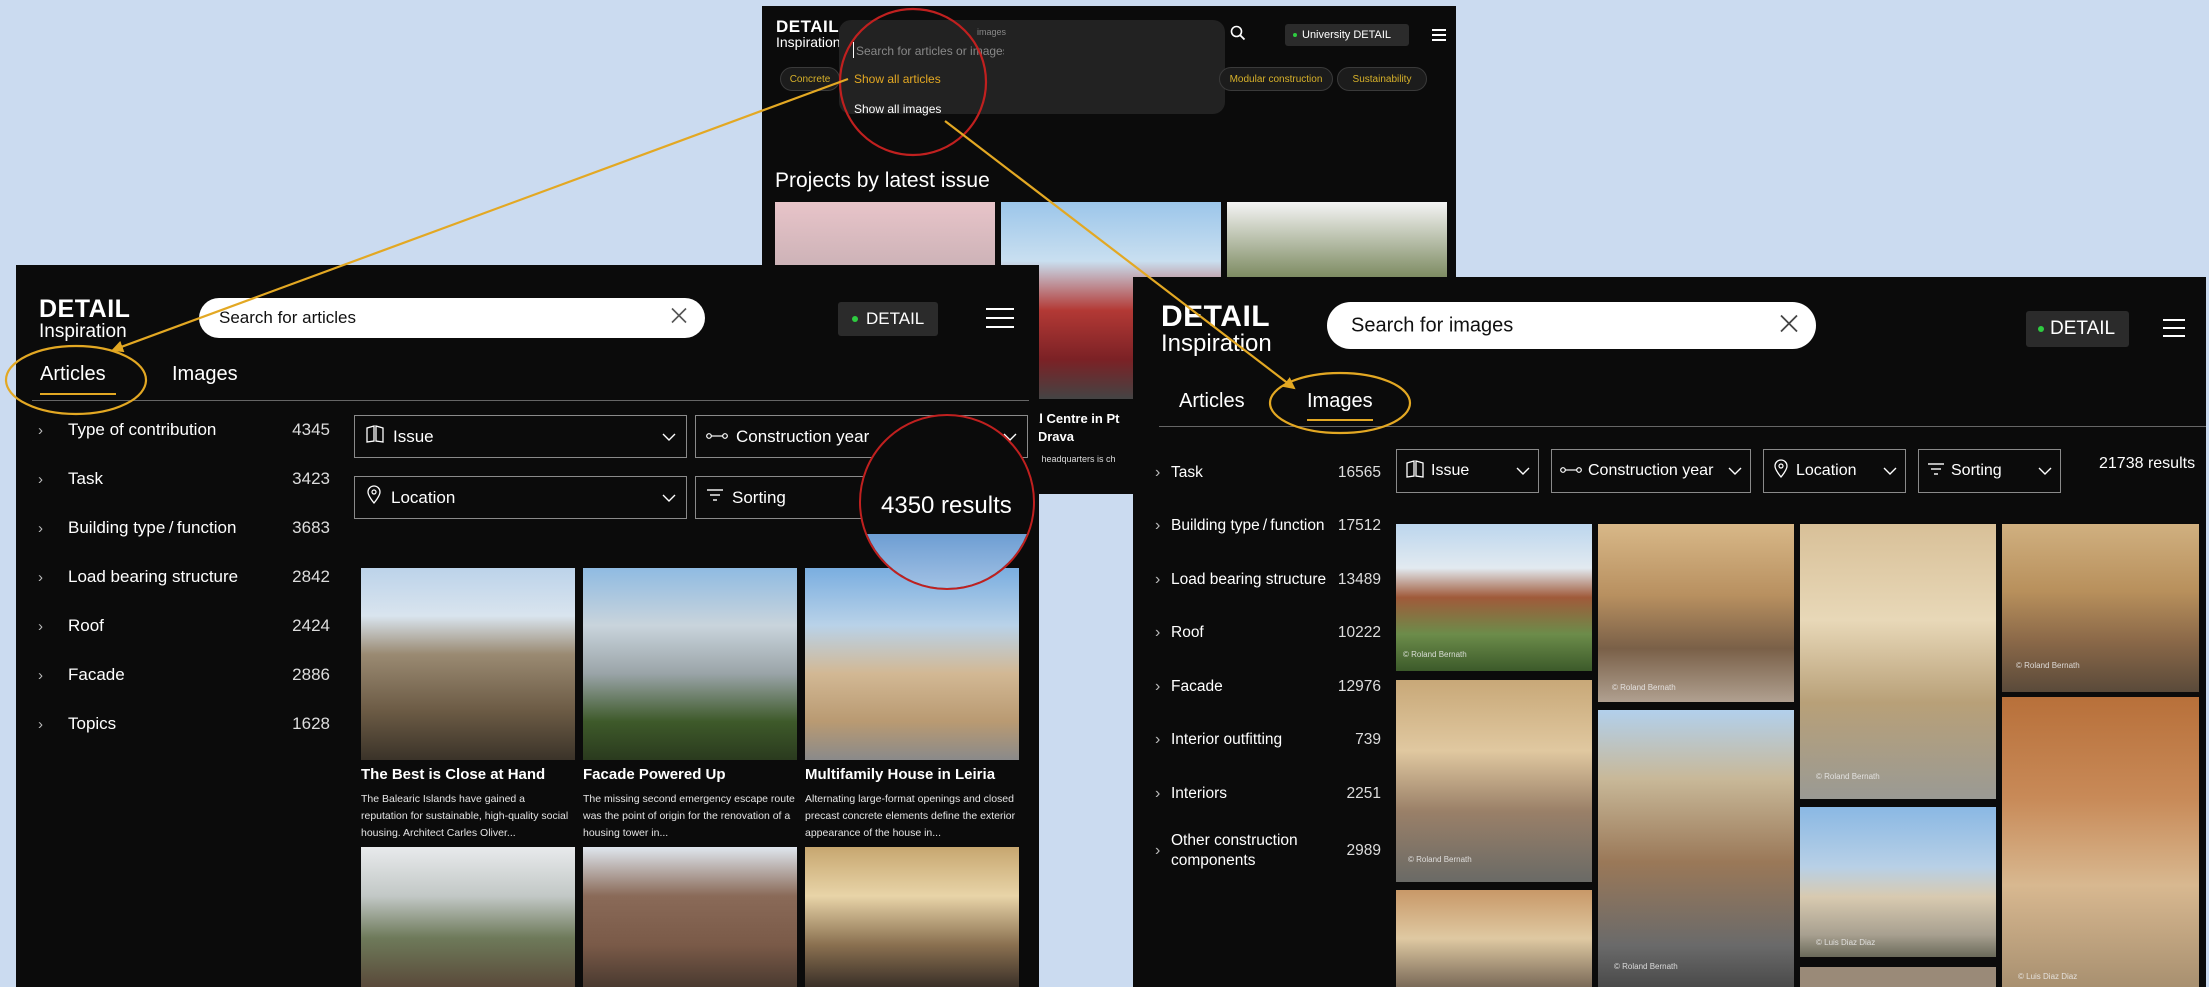  What do you see at coordinates (480, 215) in the screenshot?
I see `arrow-to-articles-tab` at bounding box center [480, 215].